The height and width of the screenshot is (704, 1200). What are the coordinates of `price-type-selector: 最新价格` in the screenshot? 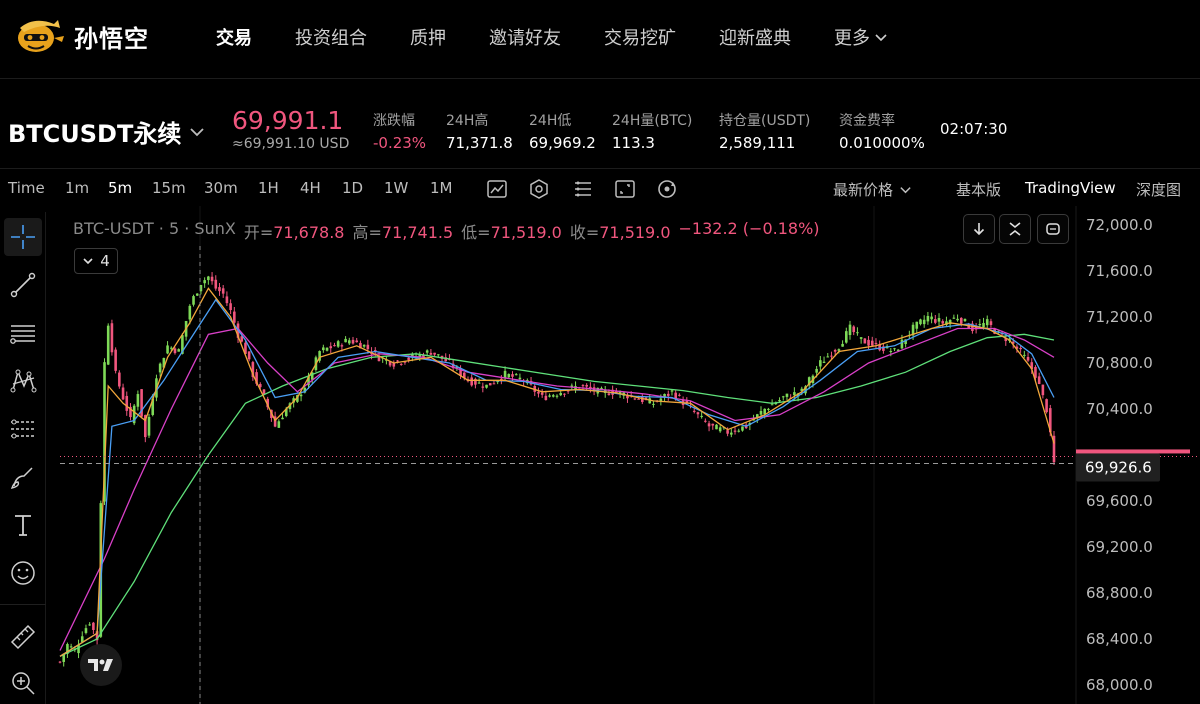 It's located at (872, 189).